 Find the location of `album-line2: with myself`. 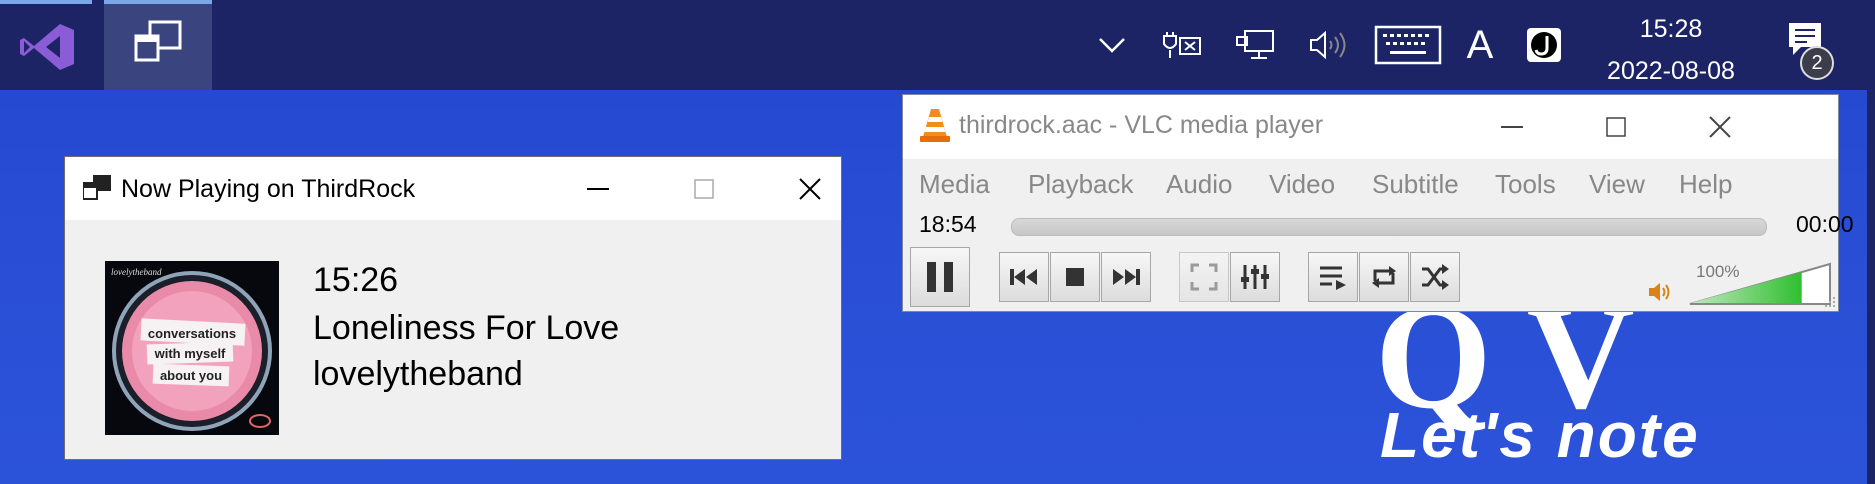

album-line2: with myself is located at coordinates (190, 353).